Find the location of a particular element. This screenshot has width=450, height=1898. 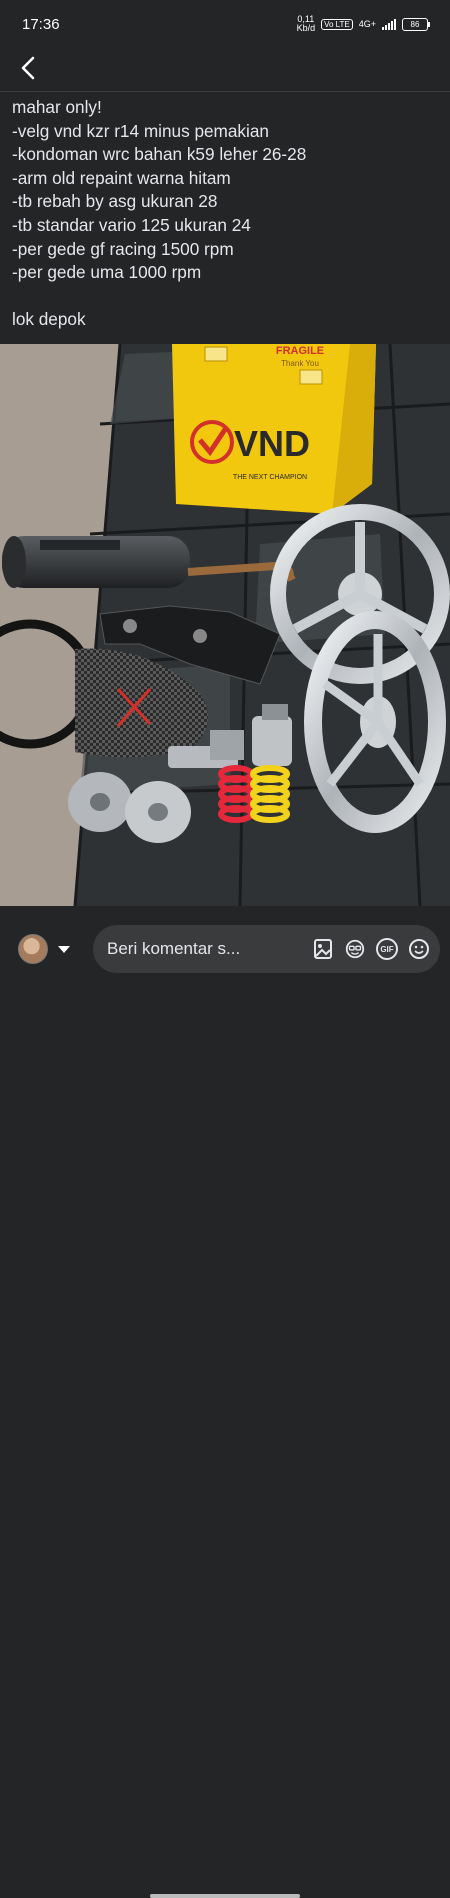

emoji-icon is located at coordinates (419, 949).